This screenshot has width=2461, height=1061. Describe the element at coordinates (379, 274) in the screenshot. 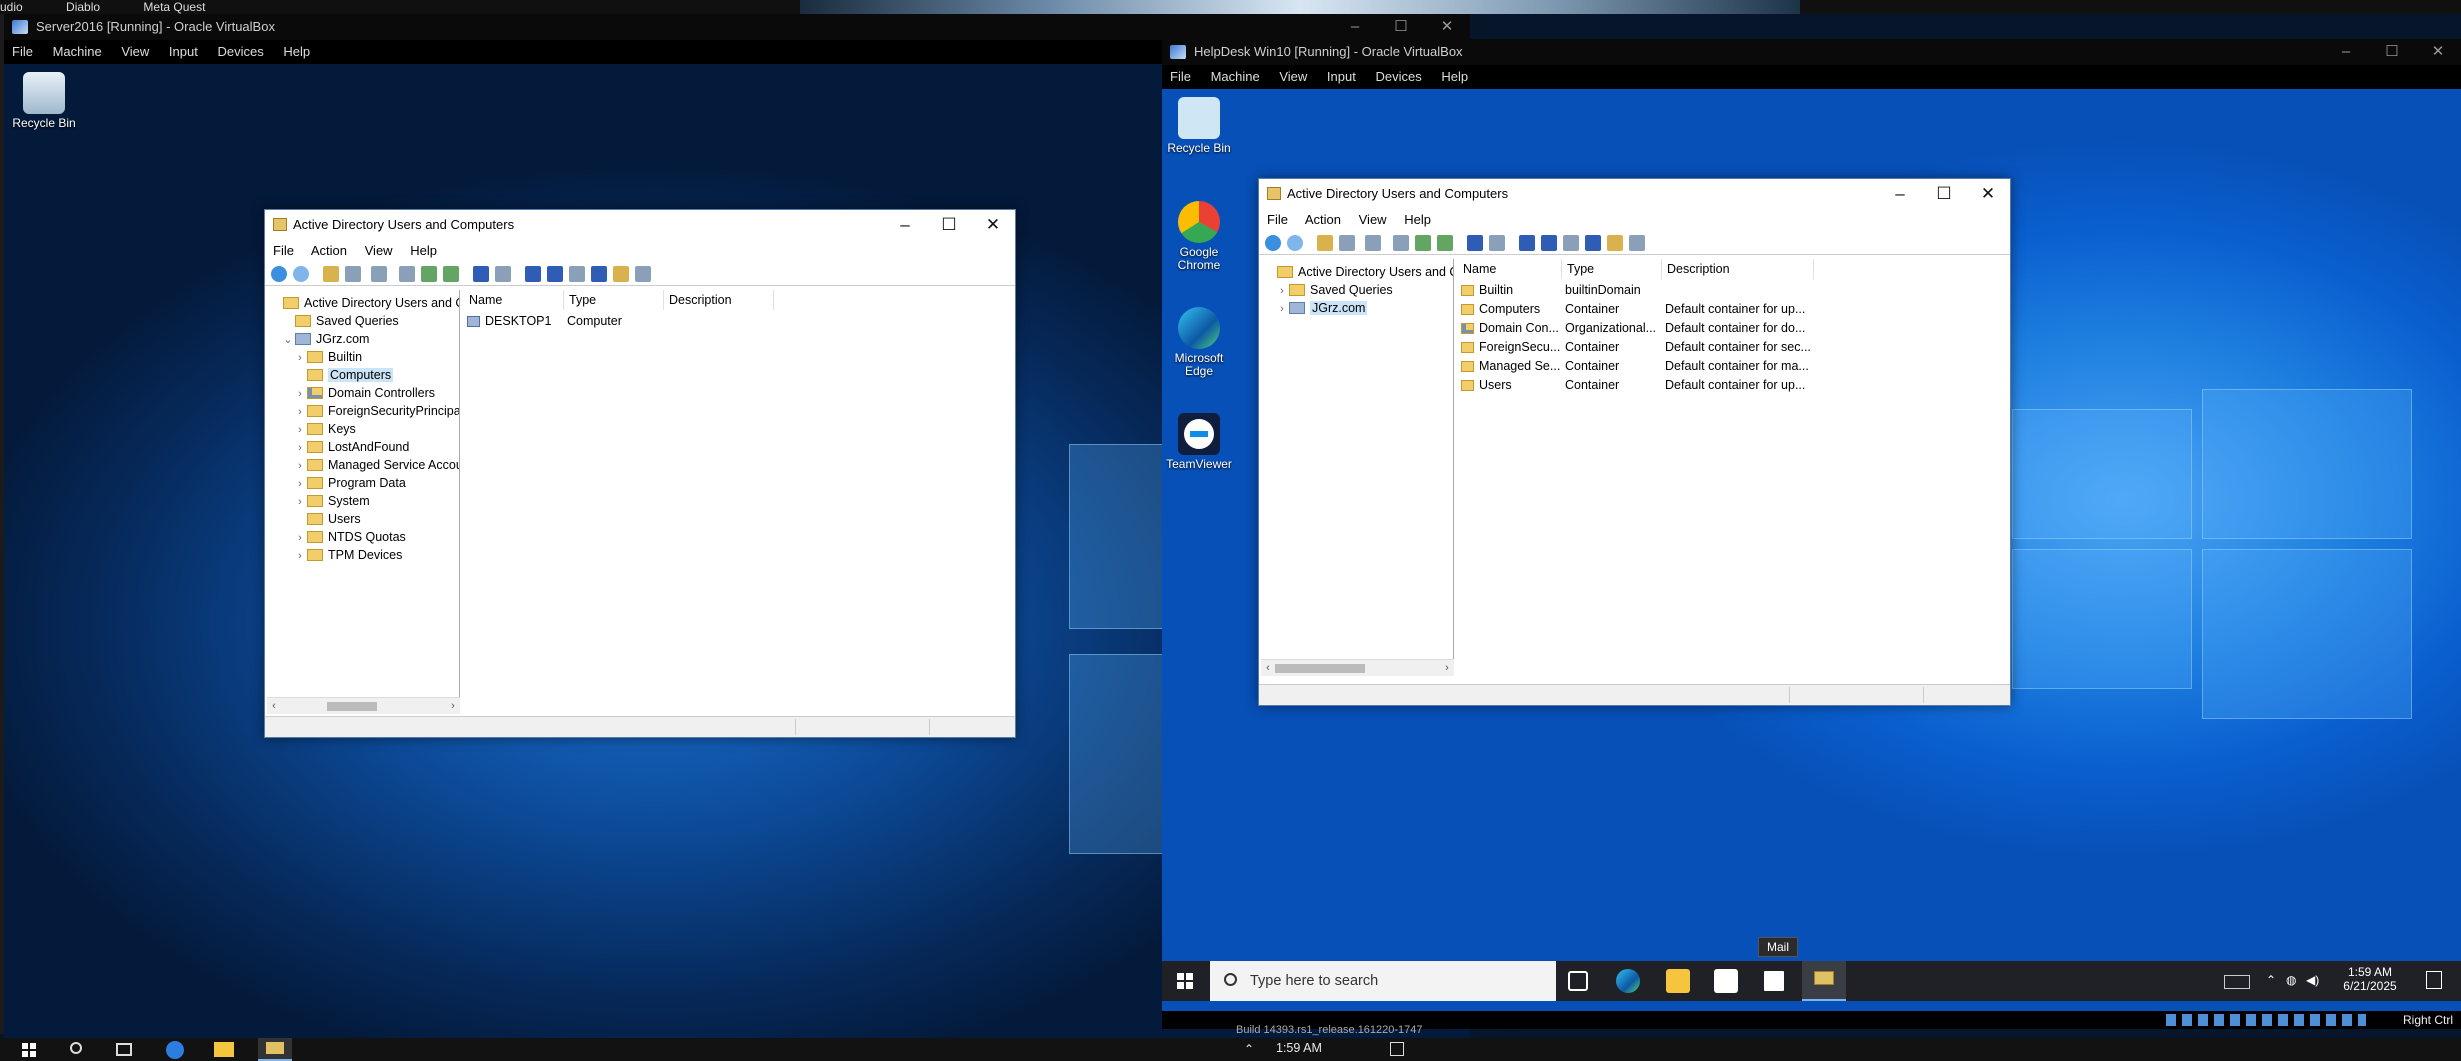

I see `delete-icon` at that location.